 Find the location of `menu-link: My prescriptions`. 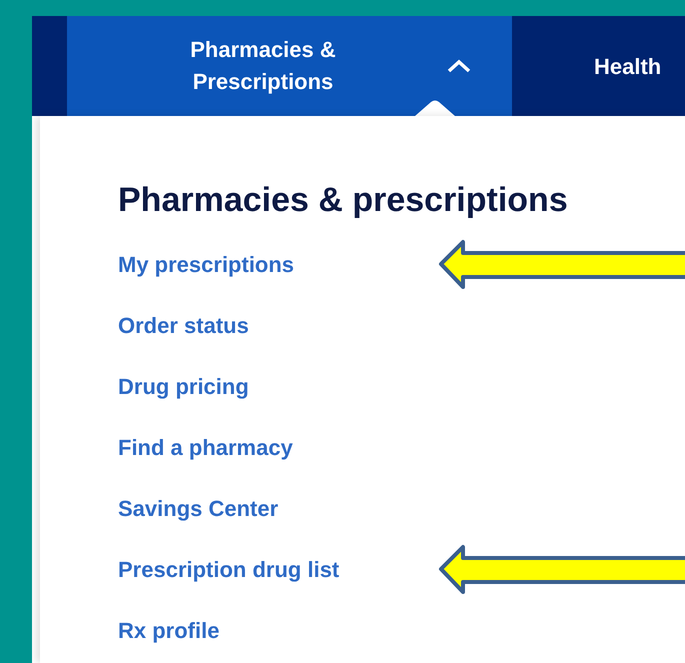

menu-link: My prescriptions is located at coordinates (206, 264).